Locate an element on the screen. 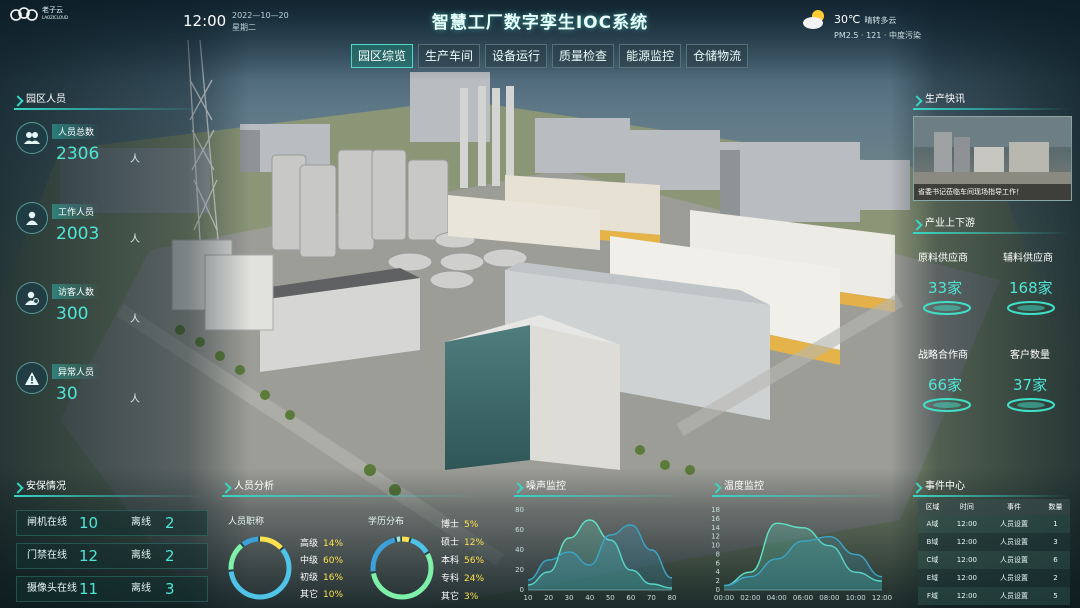  y-tick-label: 12 is located at coordinates (715, 537).